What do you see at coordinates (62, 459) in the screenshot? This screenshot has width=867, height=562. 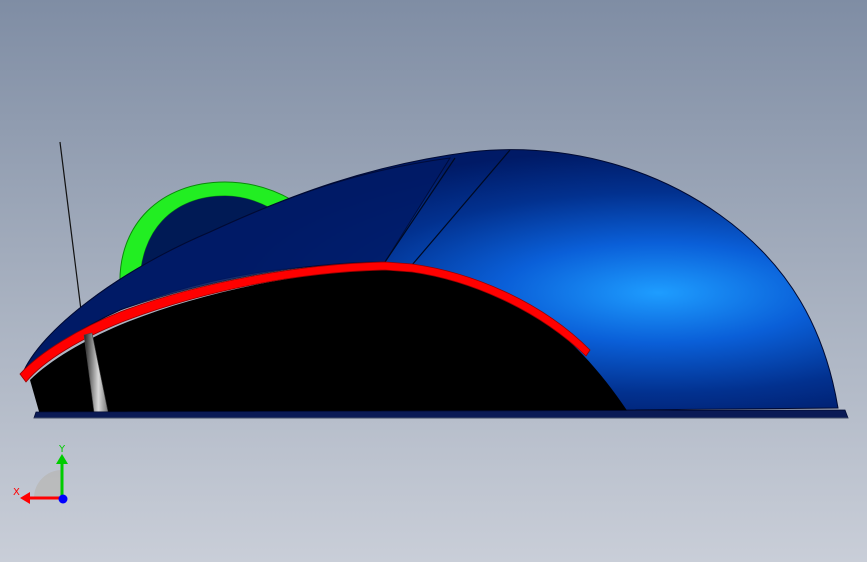 I see `y-axis-arrow` at bounding box center [62, 459].